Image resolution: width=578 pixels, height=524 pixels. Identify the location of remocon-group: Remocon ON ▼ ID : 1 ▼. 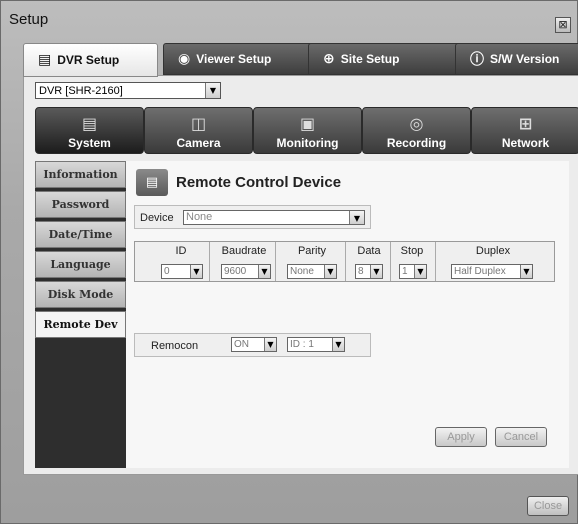
(252, 345).